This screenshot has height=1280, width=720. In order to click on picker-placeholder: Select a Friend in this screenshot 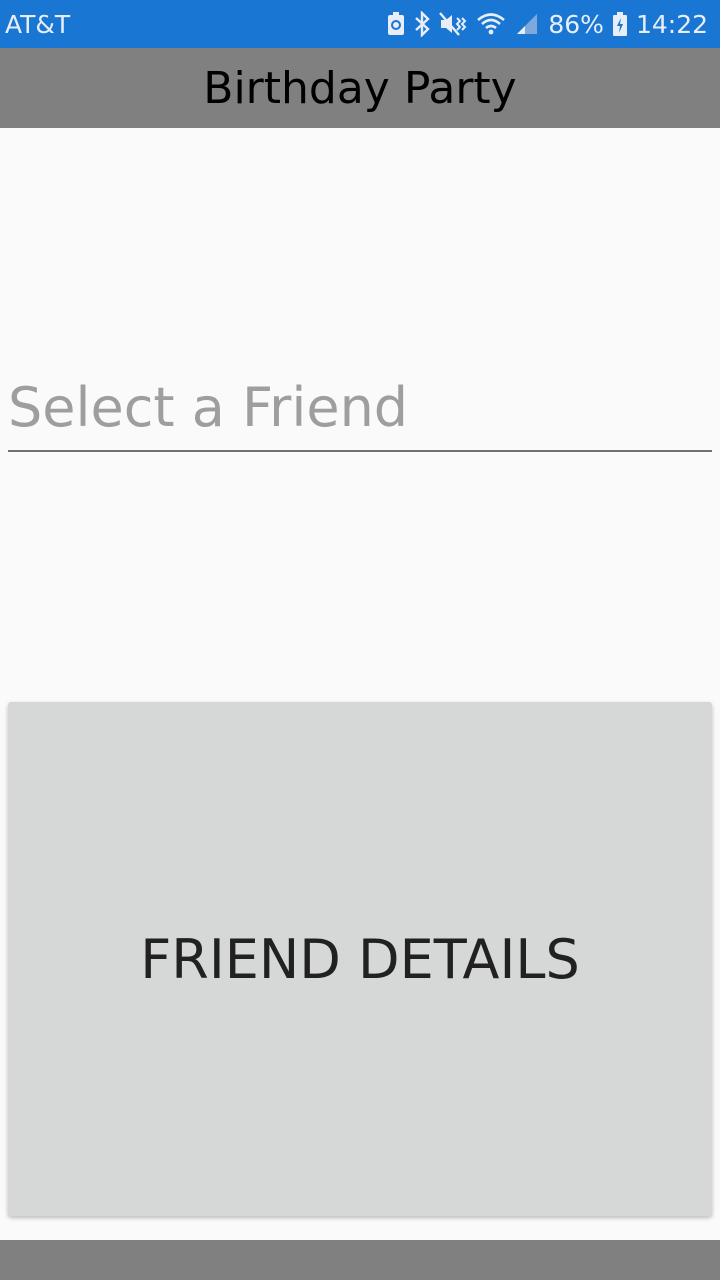, I will do `click(208, 407)`.